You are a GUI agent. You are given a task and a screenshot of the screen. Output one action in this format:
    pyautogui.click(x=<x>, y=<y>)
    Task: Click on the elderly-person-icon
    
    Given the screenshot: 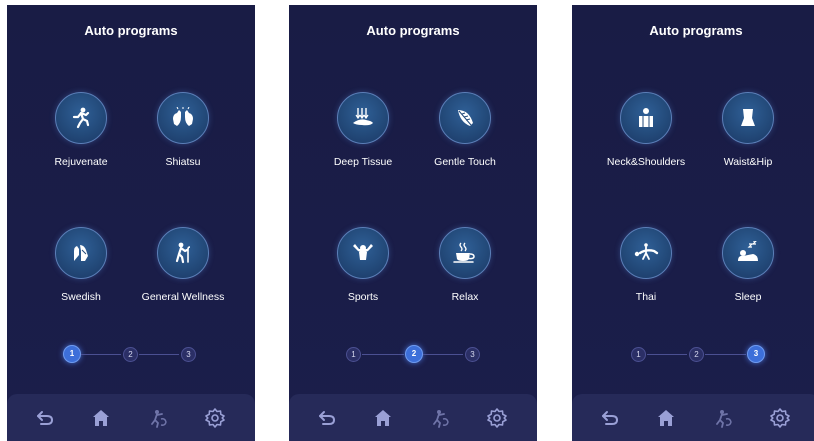 What is the action you would take?
    pyautogui.click(x=183, y=253)
    